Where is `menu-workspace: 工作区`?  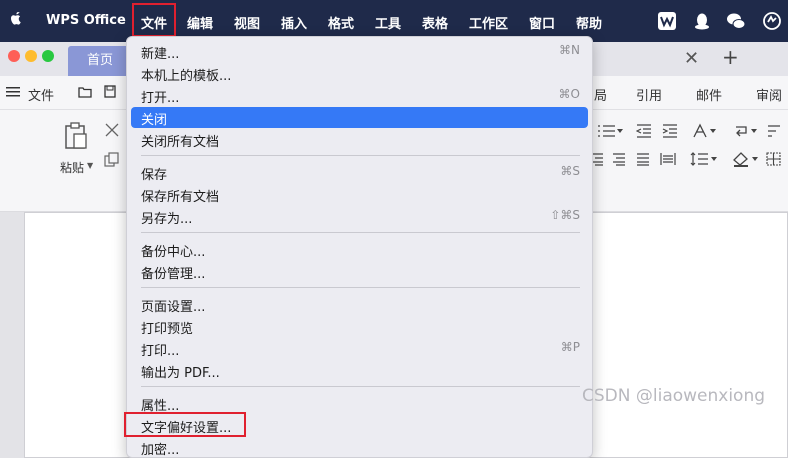
menu-workspace: 工作区 is located at coordinates (488, 22).